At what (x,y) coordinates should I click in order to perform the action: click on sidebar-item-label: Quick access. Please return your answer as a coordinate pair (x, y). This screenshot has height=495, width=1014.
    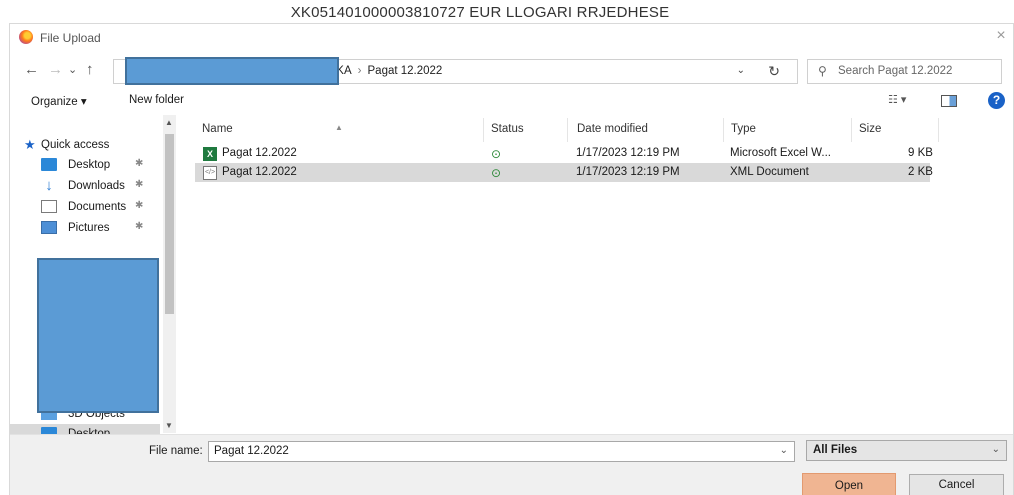
    Looking at the image, I should click on (75, 145).